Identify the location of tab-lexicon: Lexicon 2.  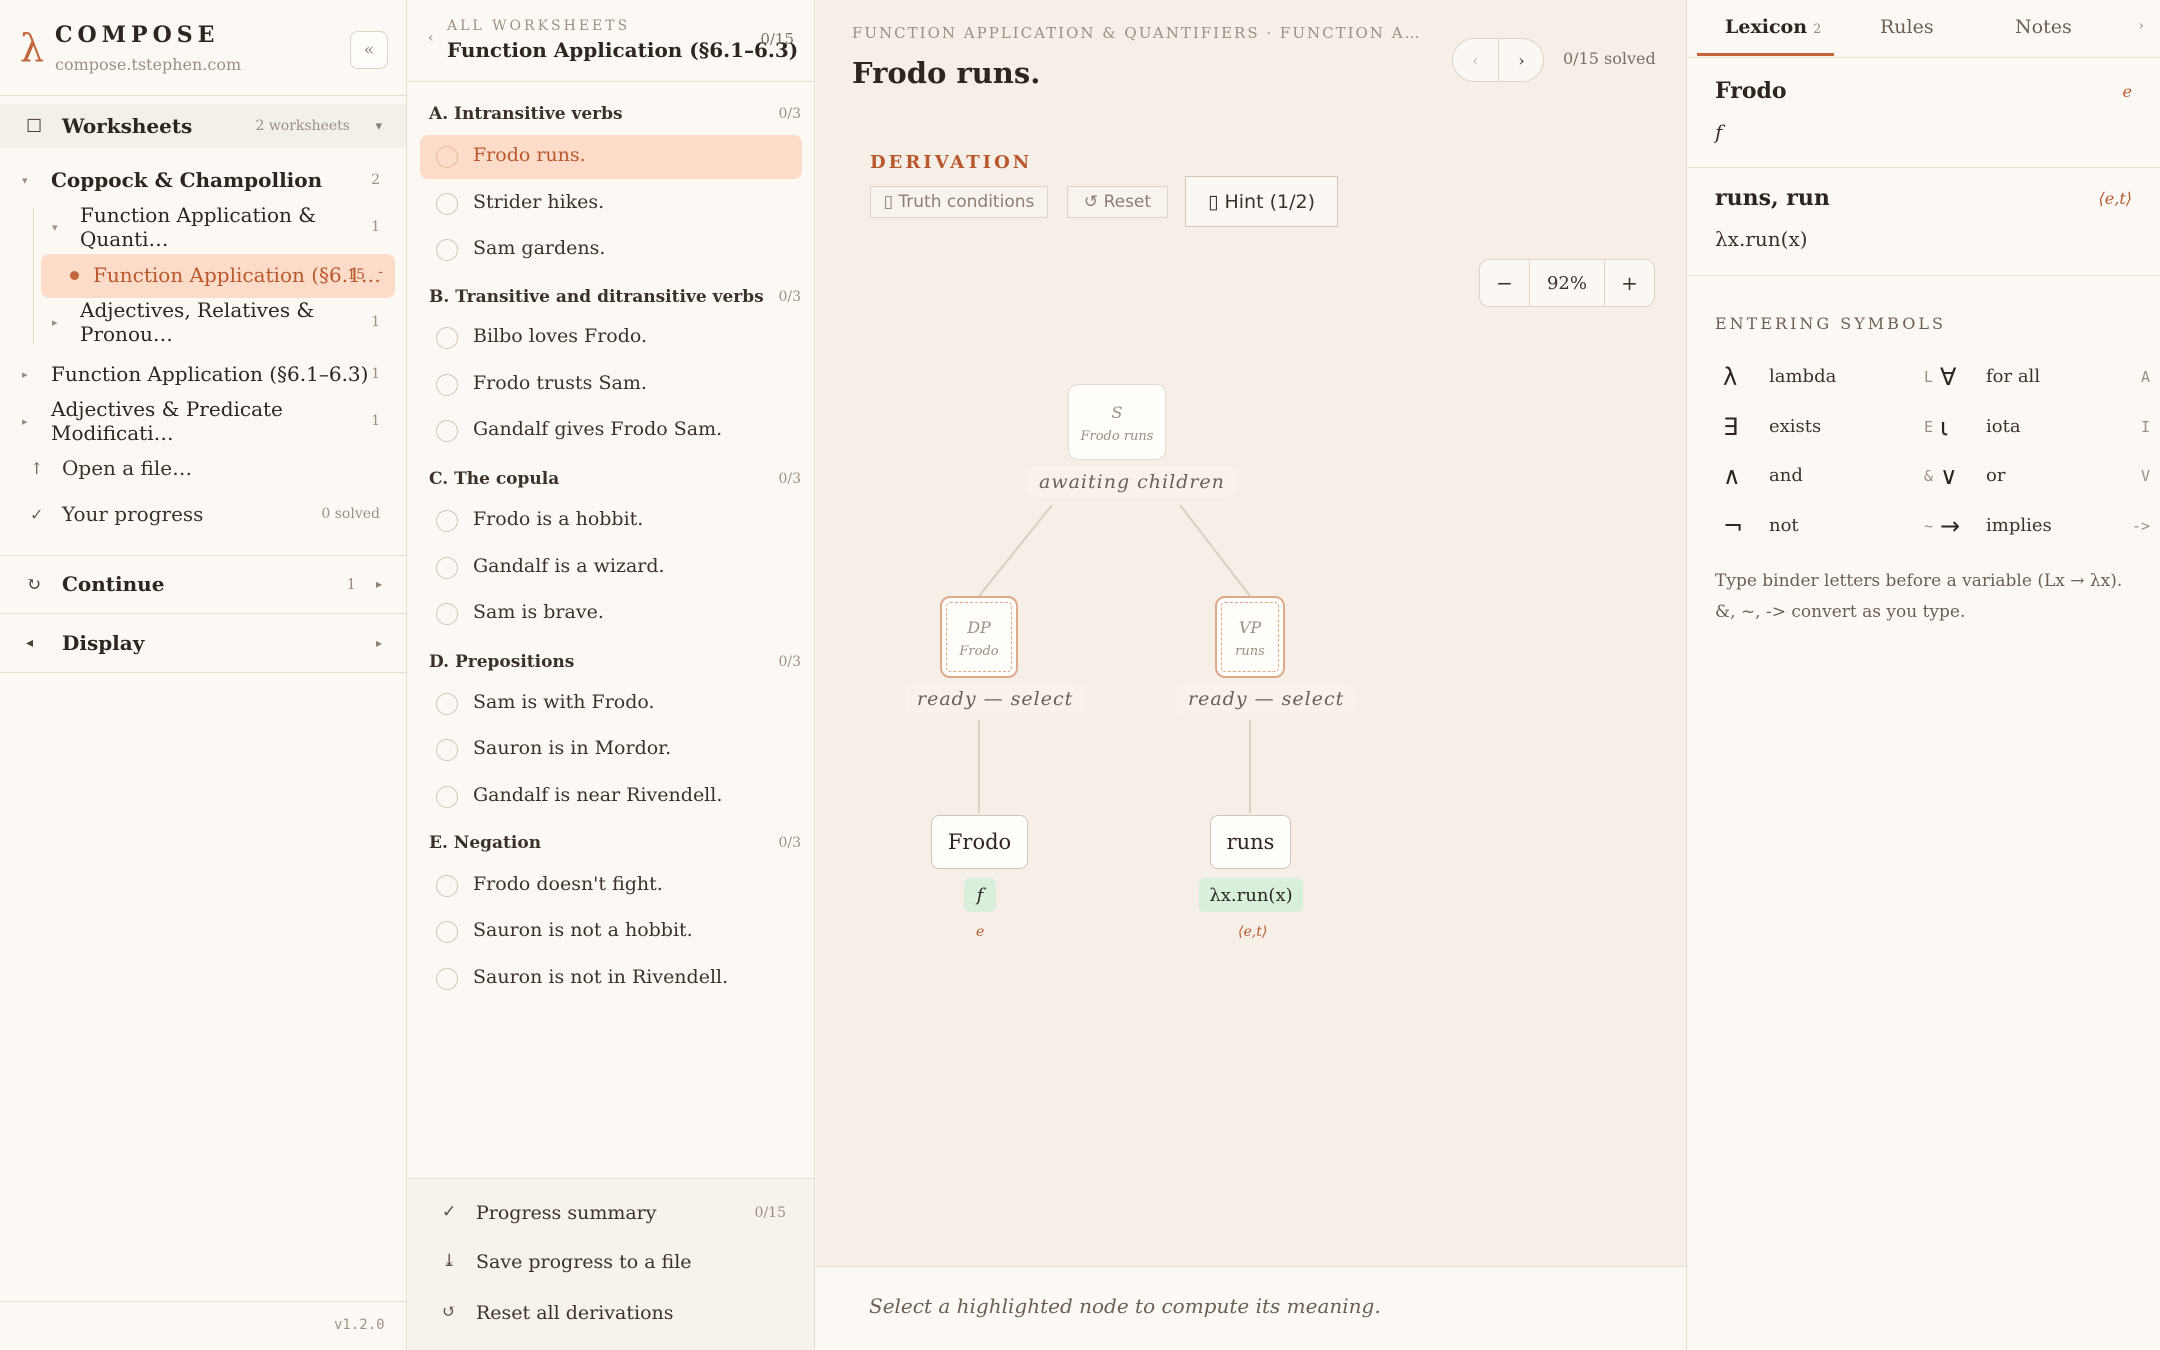
(1773, 27).